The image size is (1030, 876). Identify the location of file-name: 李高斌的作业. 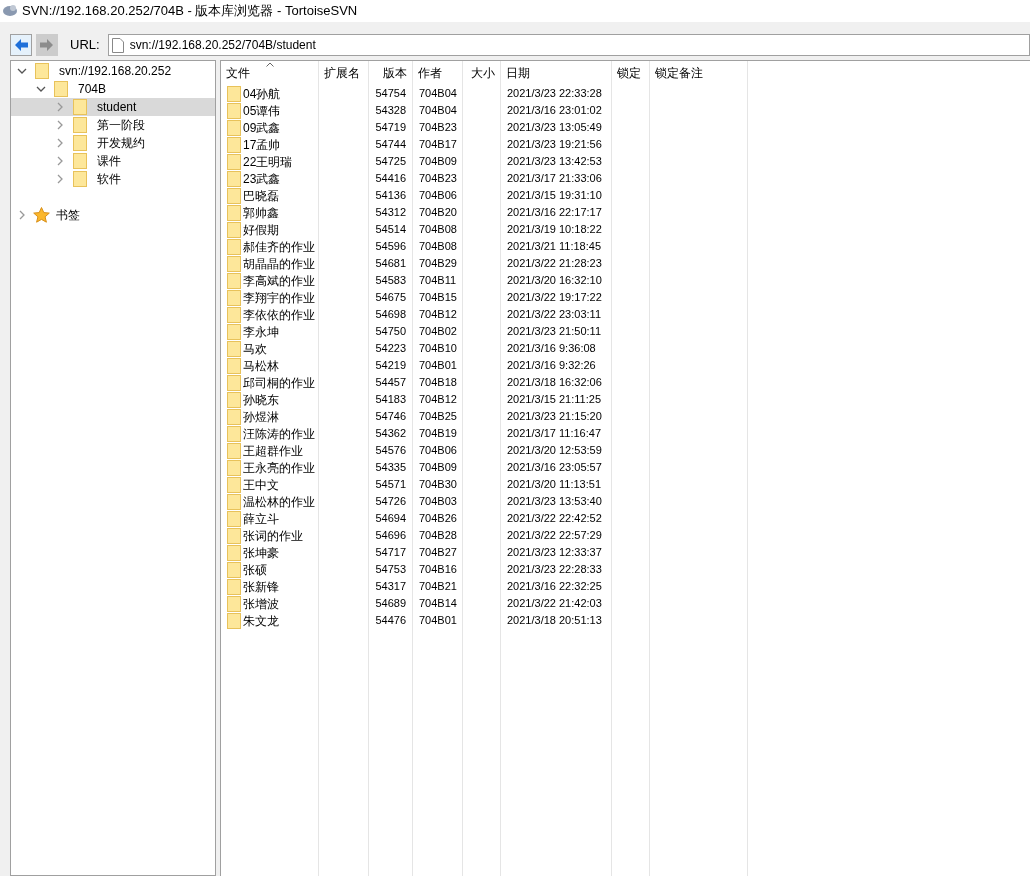
(279, 280).